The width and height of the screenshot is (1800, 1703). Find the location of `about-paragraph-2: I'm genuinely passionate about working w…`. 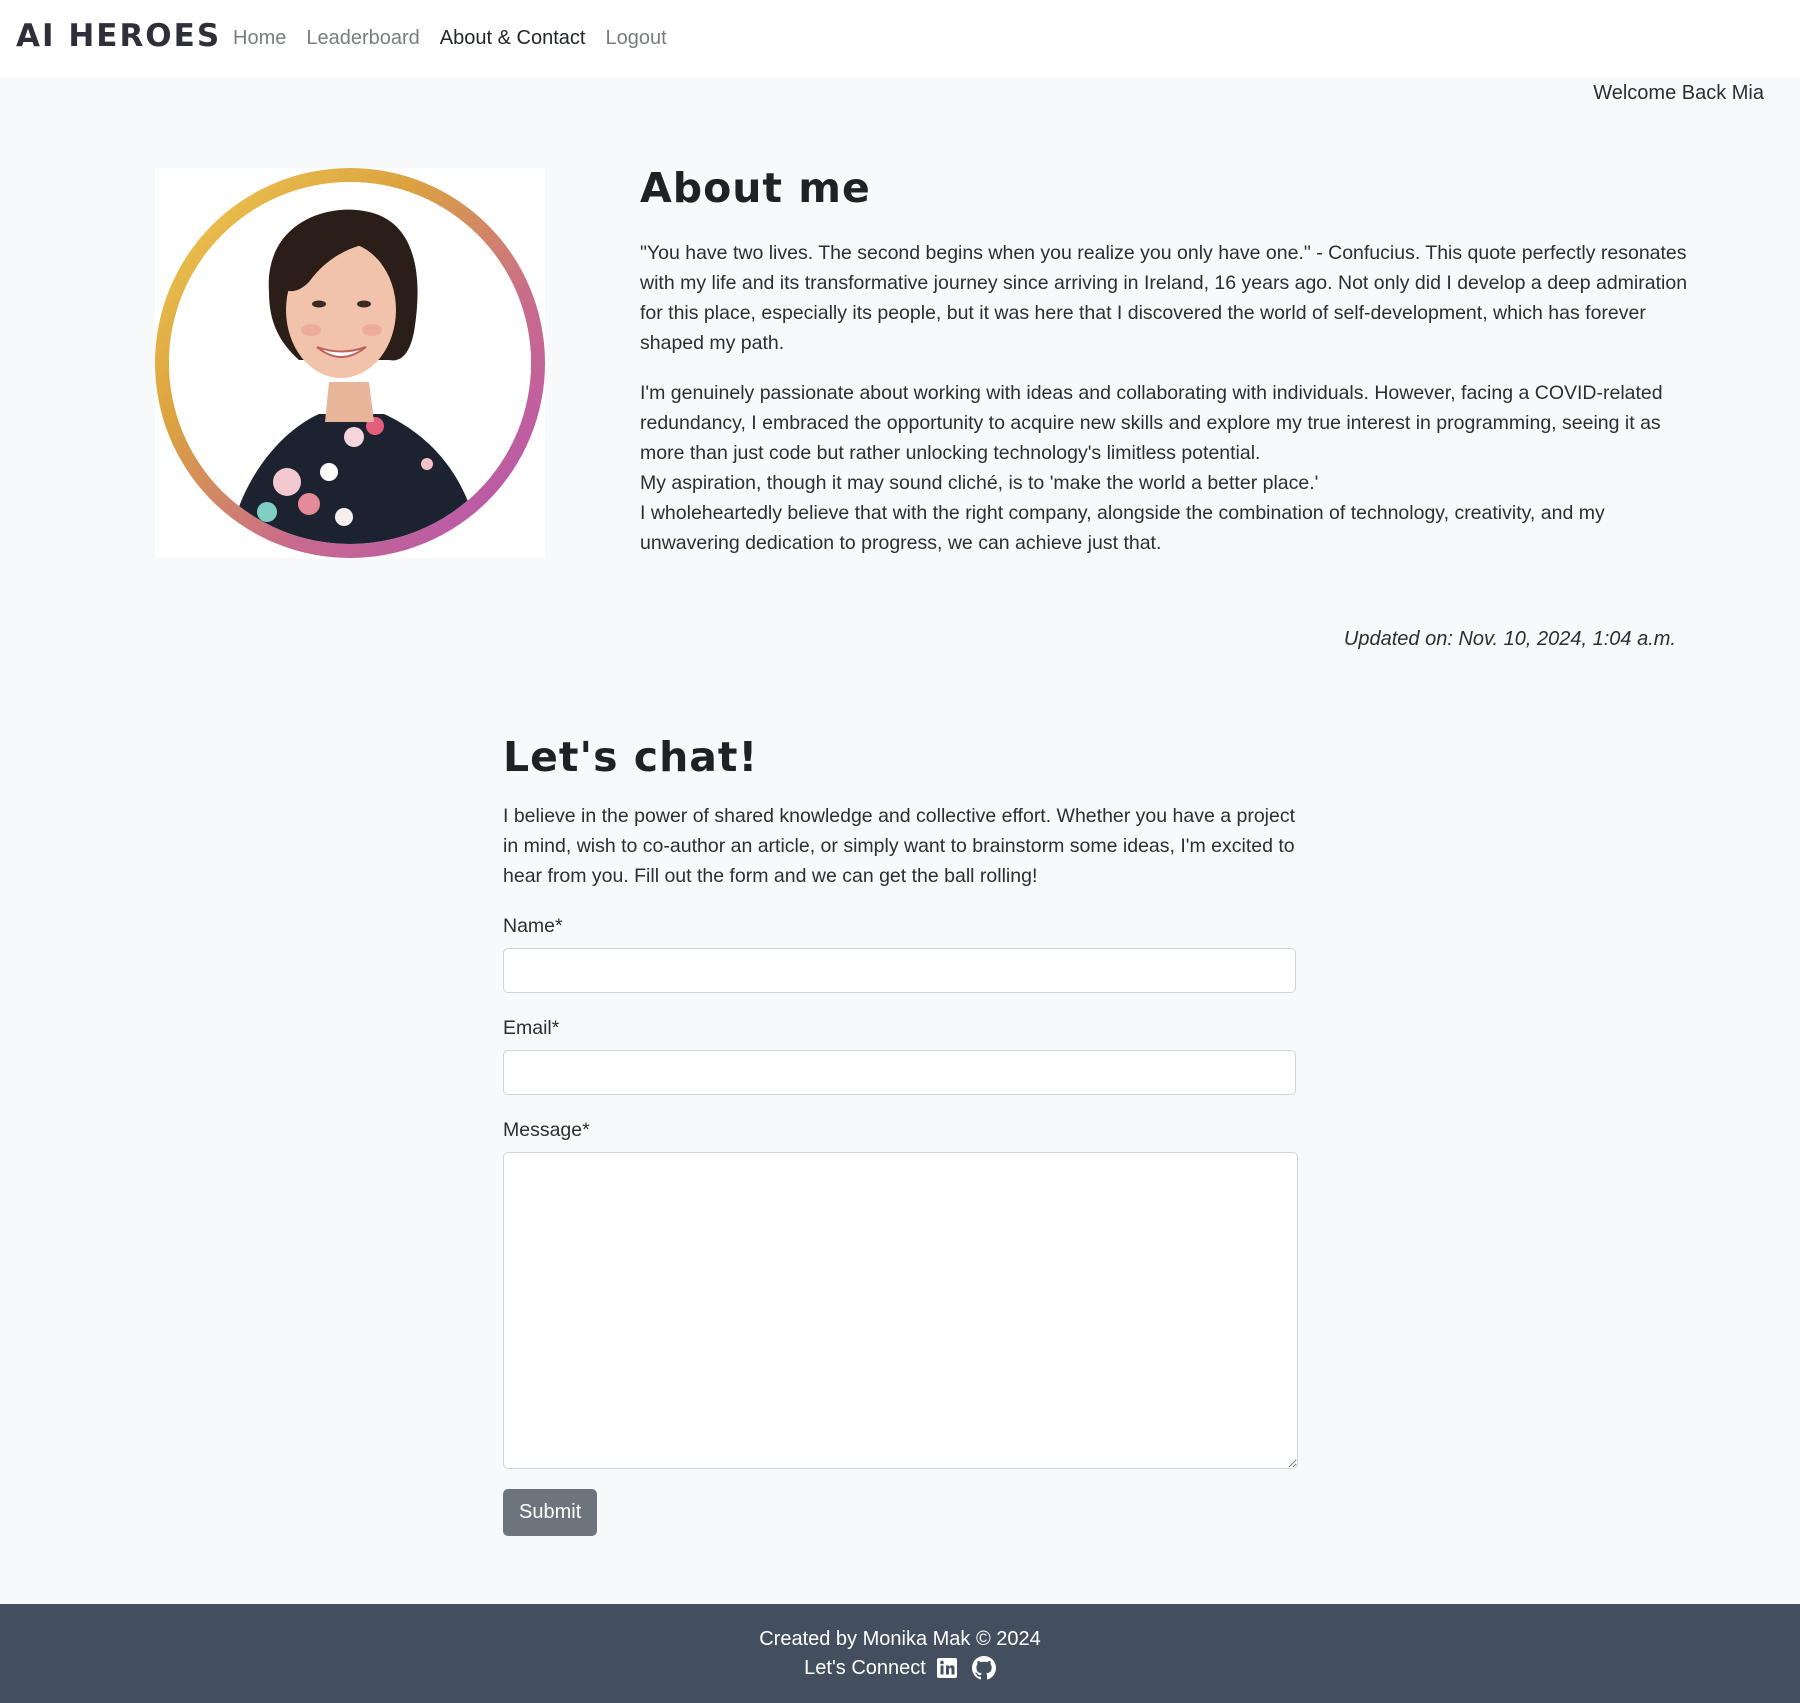

about-paragraph-2: I'm genuinely passionate about working w… is located at coordinates (1174, 468).